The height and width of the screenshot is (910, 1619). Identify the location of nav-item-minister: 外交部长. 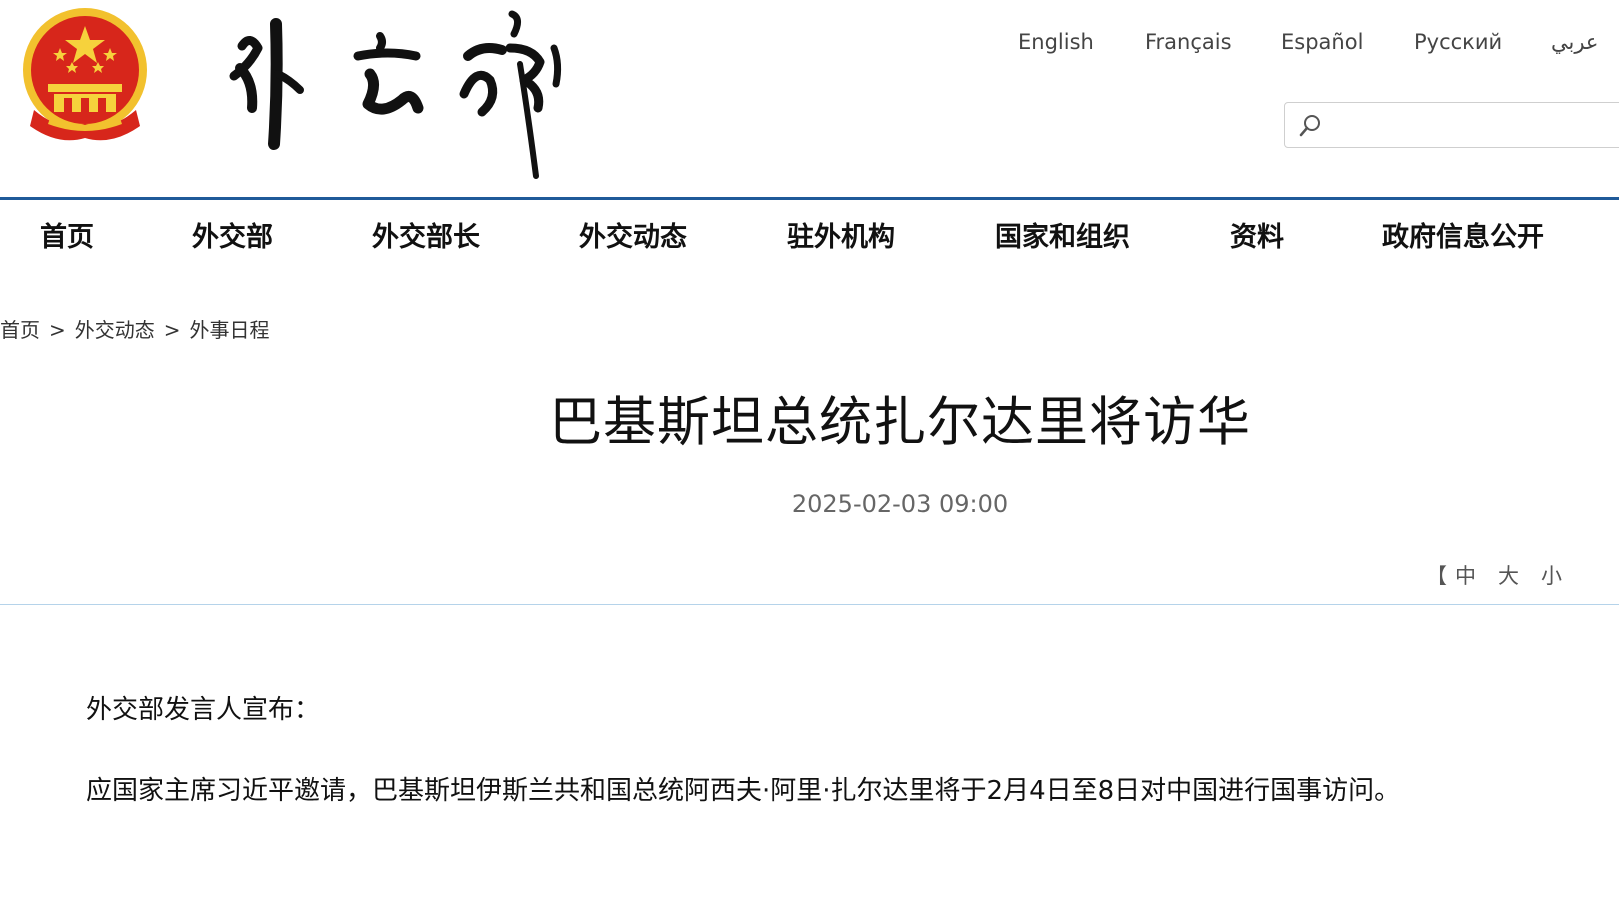
(426, 238).